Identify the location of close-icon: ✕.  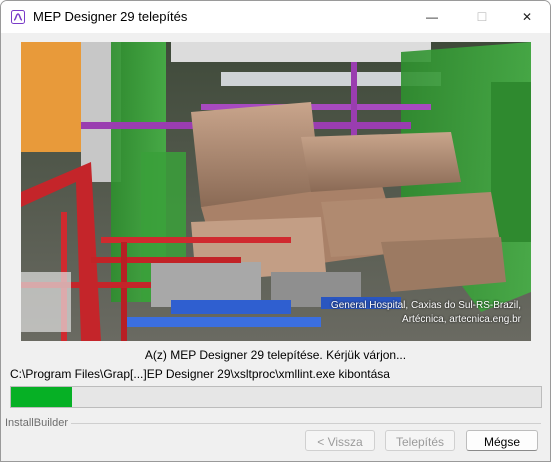
(527, 17).